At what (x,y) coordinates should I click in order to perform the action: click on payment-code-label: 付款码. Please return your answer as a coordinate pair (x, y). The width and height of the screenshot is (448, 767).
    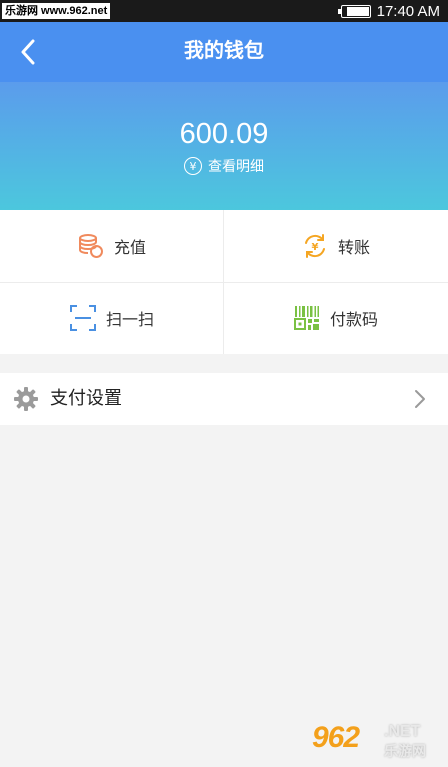
    Looking at the image, I should click on (353, 319).